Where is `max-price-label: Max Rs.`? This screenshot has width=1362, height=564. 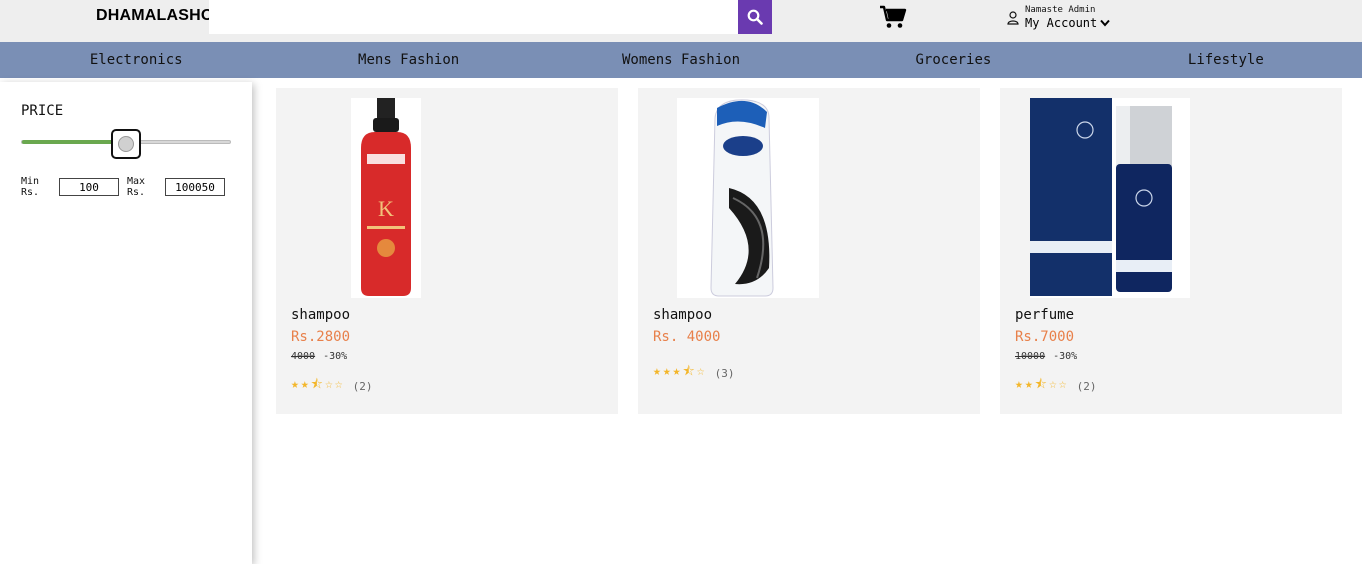 max-price-label: Max Rs. is located at coordinates (136, 187).